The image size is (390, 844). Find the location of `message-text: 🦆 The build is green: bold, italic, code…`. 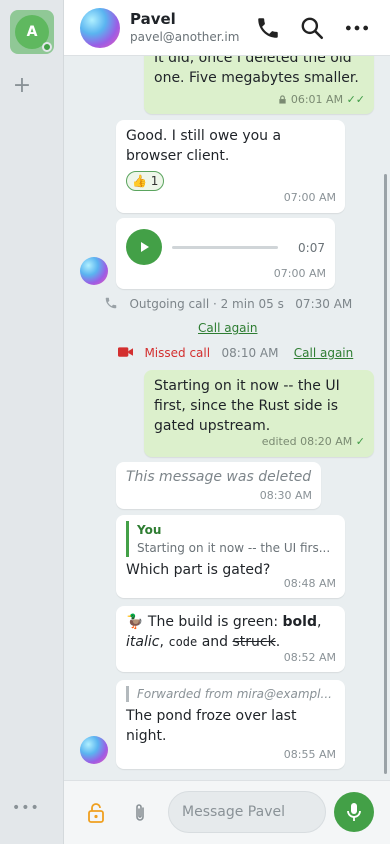

message-text: 🦆 The build is green: bold, italic, code… is located at coordinates (231, 632).